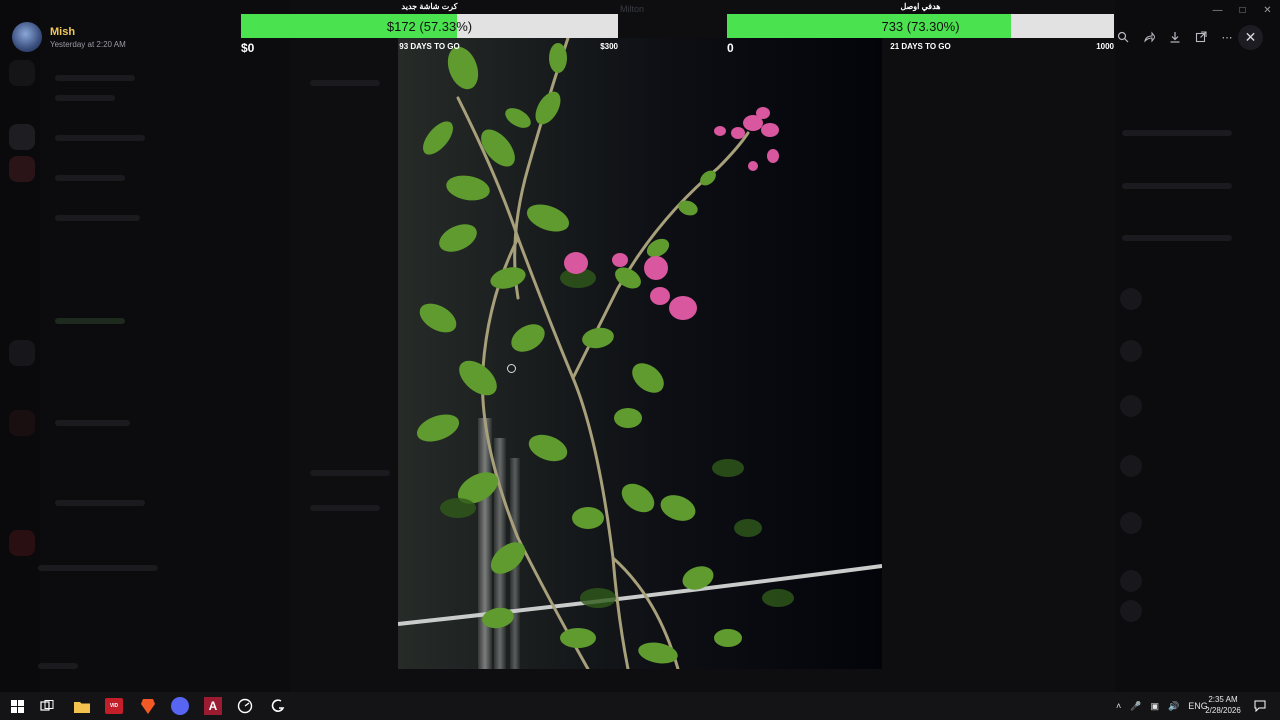 The width and height of the screenshot is (1280, 720). Describe the element at coordinates (82, 706) in the screenshot. I see `file-explorer-icon` at that location.